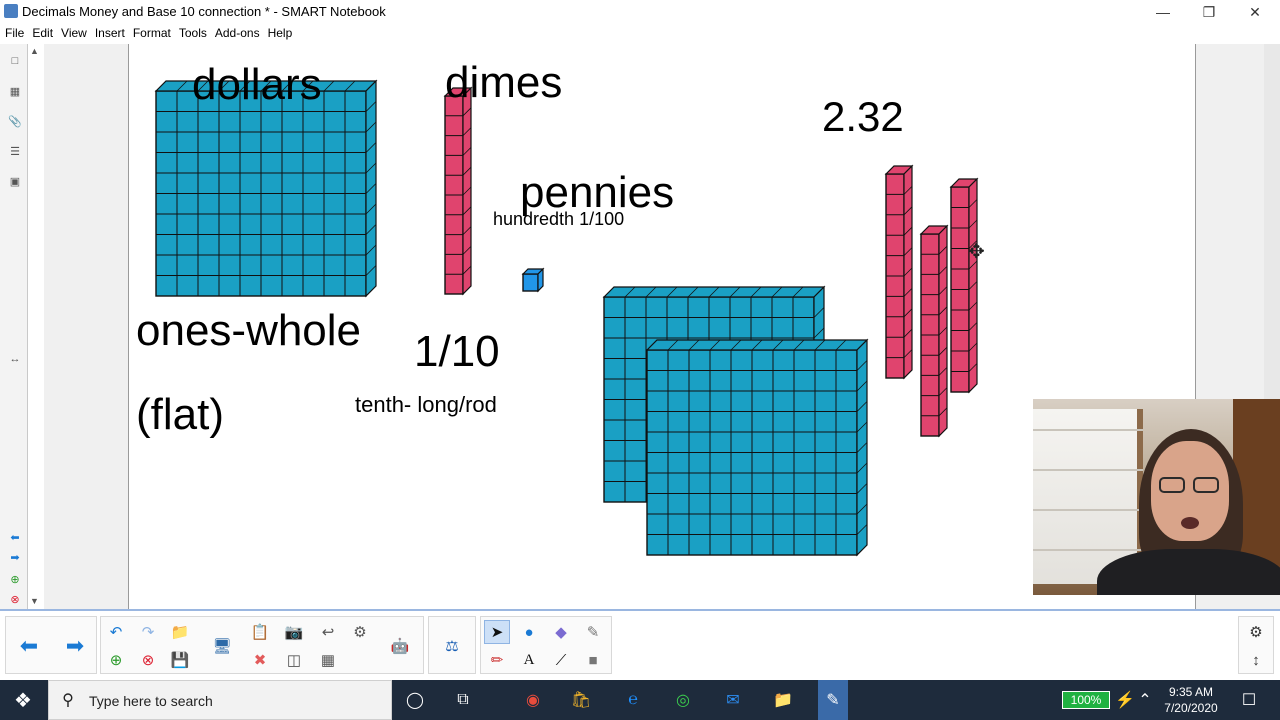 Image resolution: width=1280 pixels, height=720 pixels. What do you see at coordinates (68, 700) in the screenshot?
I see `search-icon: ⚲` at bounding box center [68, 700].